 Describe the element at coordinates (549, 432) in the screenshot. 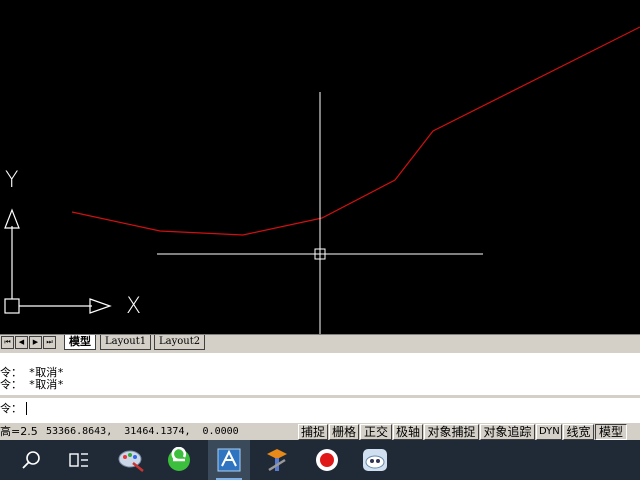

I see `dyn-toggle: DYN` at that location.